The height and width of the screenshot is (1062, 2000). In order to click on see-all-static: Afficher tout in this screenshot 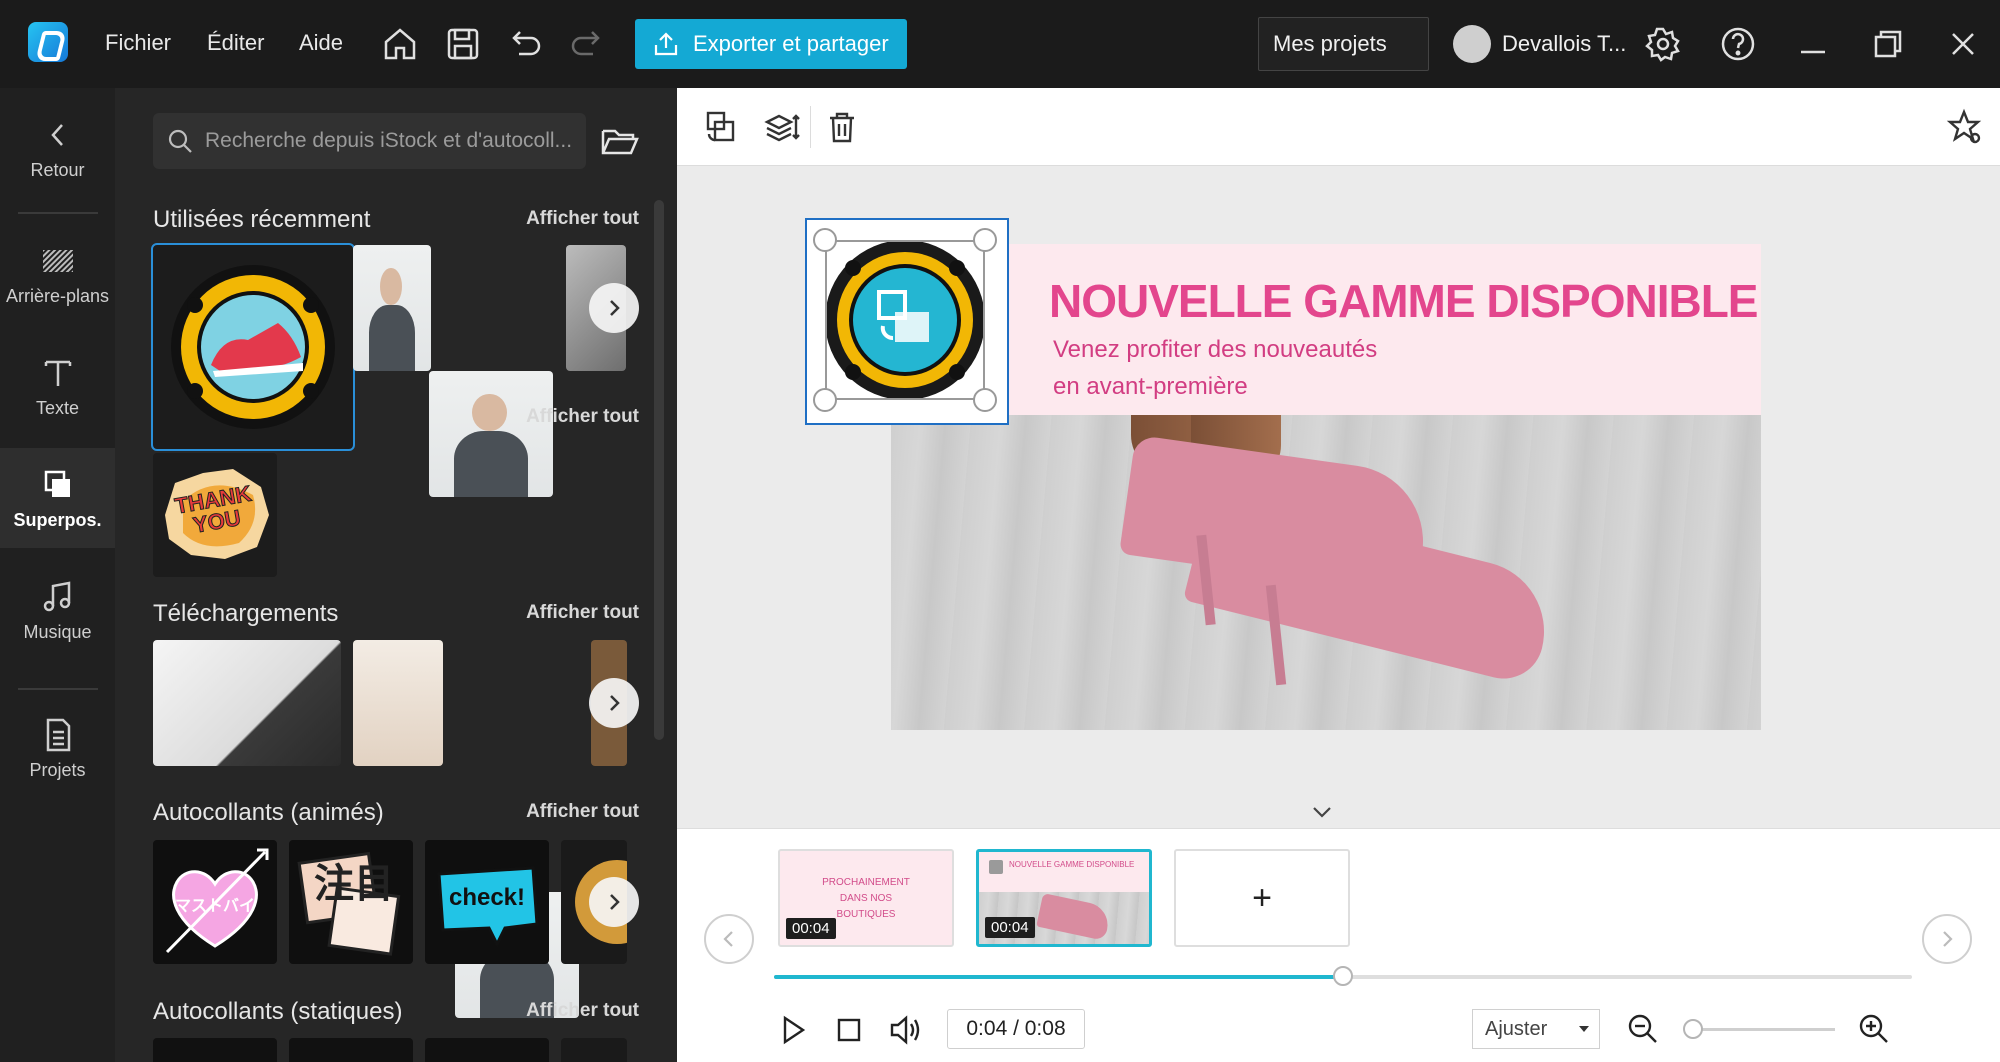, I will do `click(582, 1011)`.